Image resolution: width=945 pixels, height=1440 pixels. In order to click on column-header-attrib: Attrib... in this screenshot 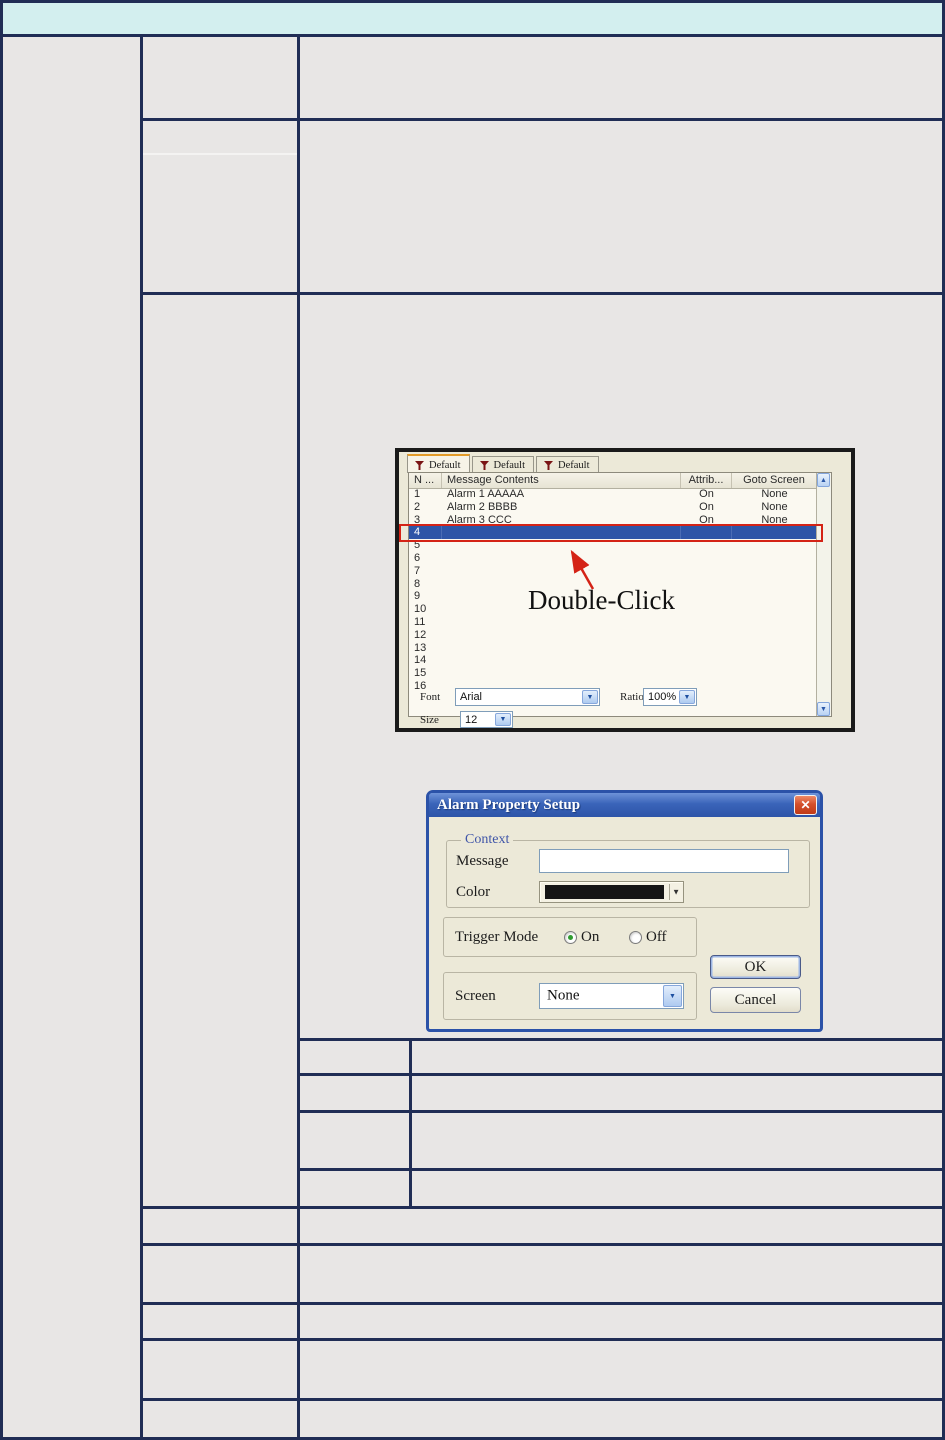, I will do `click(706, 480)`.